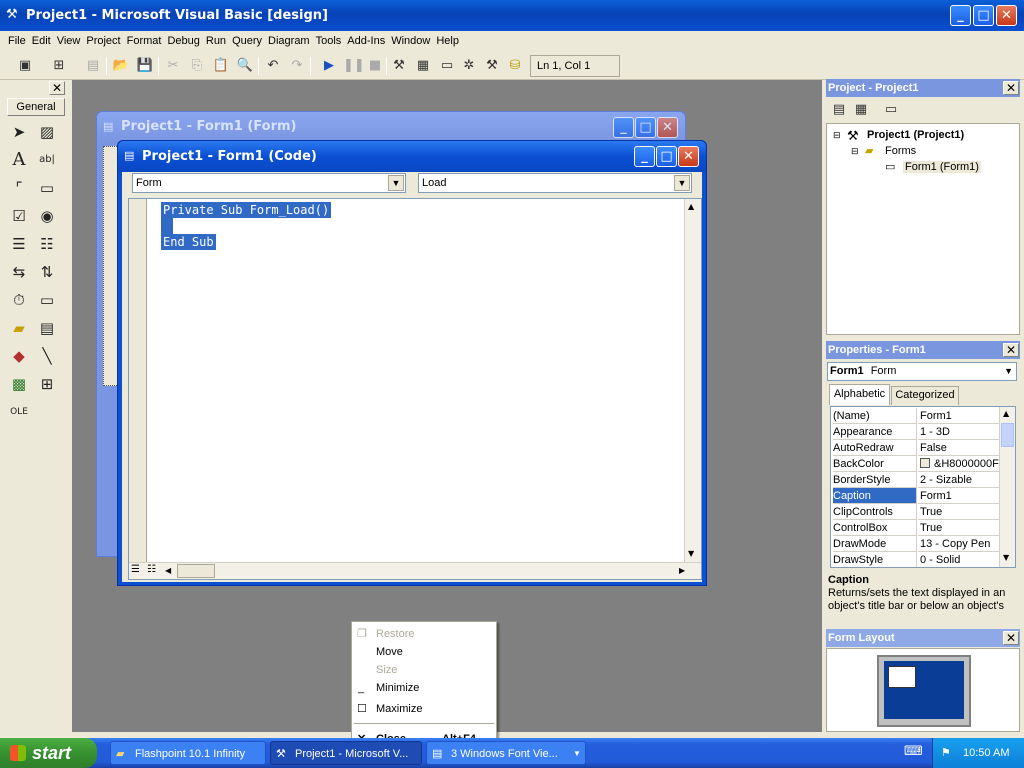 This screenshot has width=1024, height=768. What do you see at coordinates (19, 328) in the screenshot?
I see `dirlistbox-icon: ▰` at bounding box center [19, 328].